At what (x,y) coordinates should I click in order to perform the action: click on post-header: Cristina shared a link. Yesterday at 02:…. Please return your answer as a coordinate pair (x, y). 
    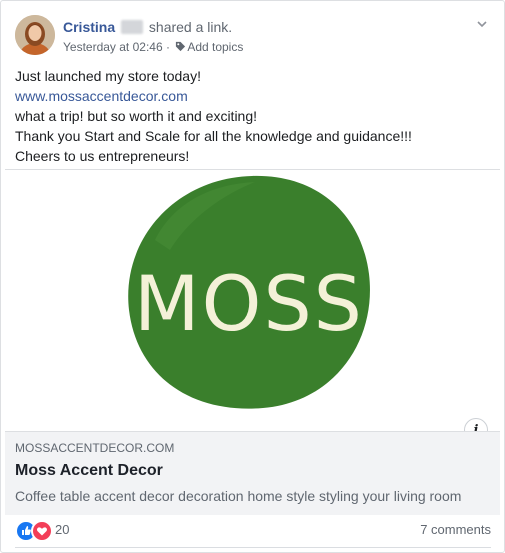
    Looking at the image, I should click on (253, 37).